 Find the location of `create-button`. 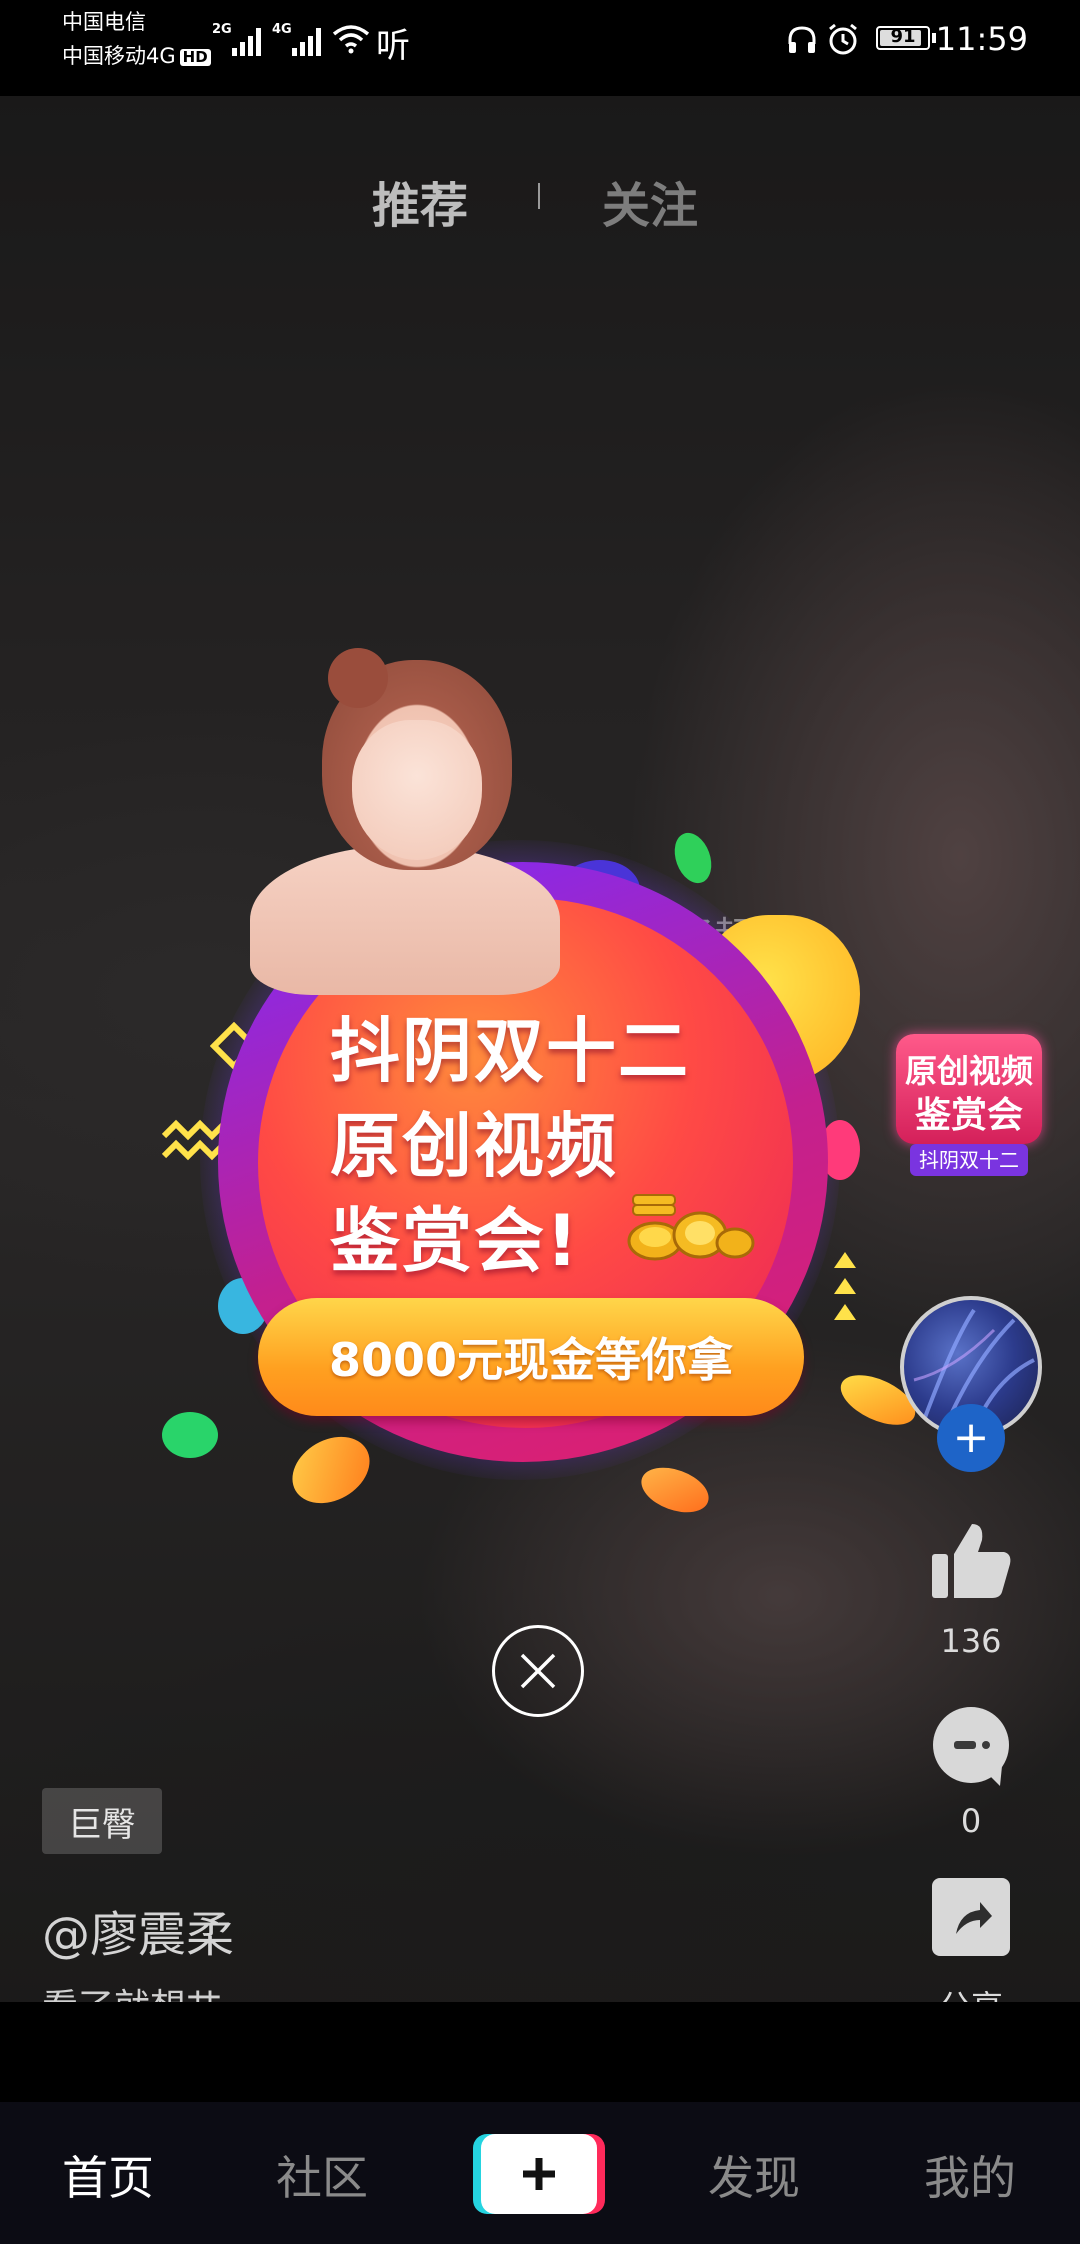

create-button is located at coordinates (539, 2174).